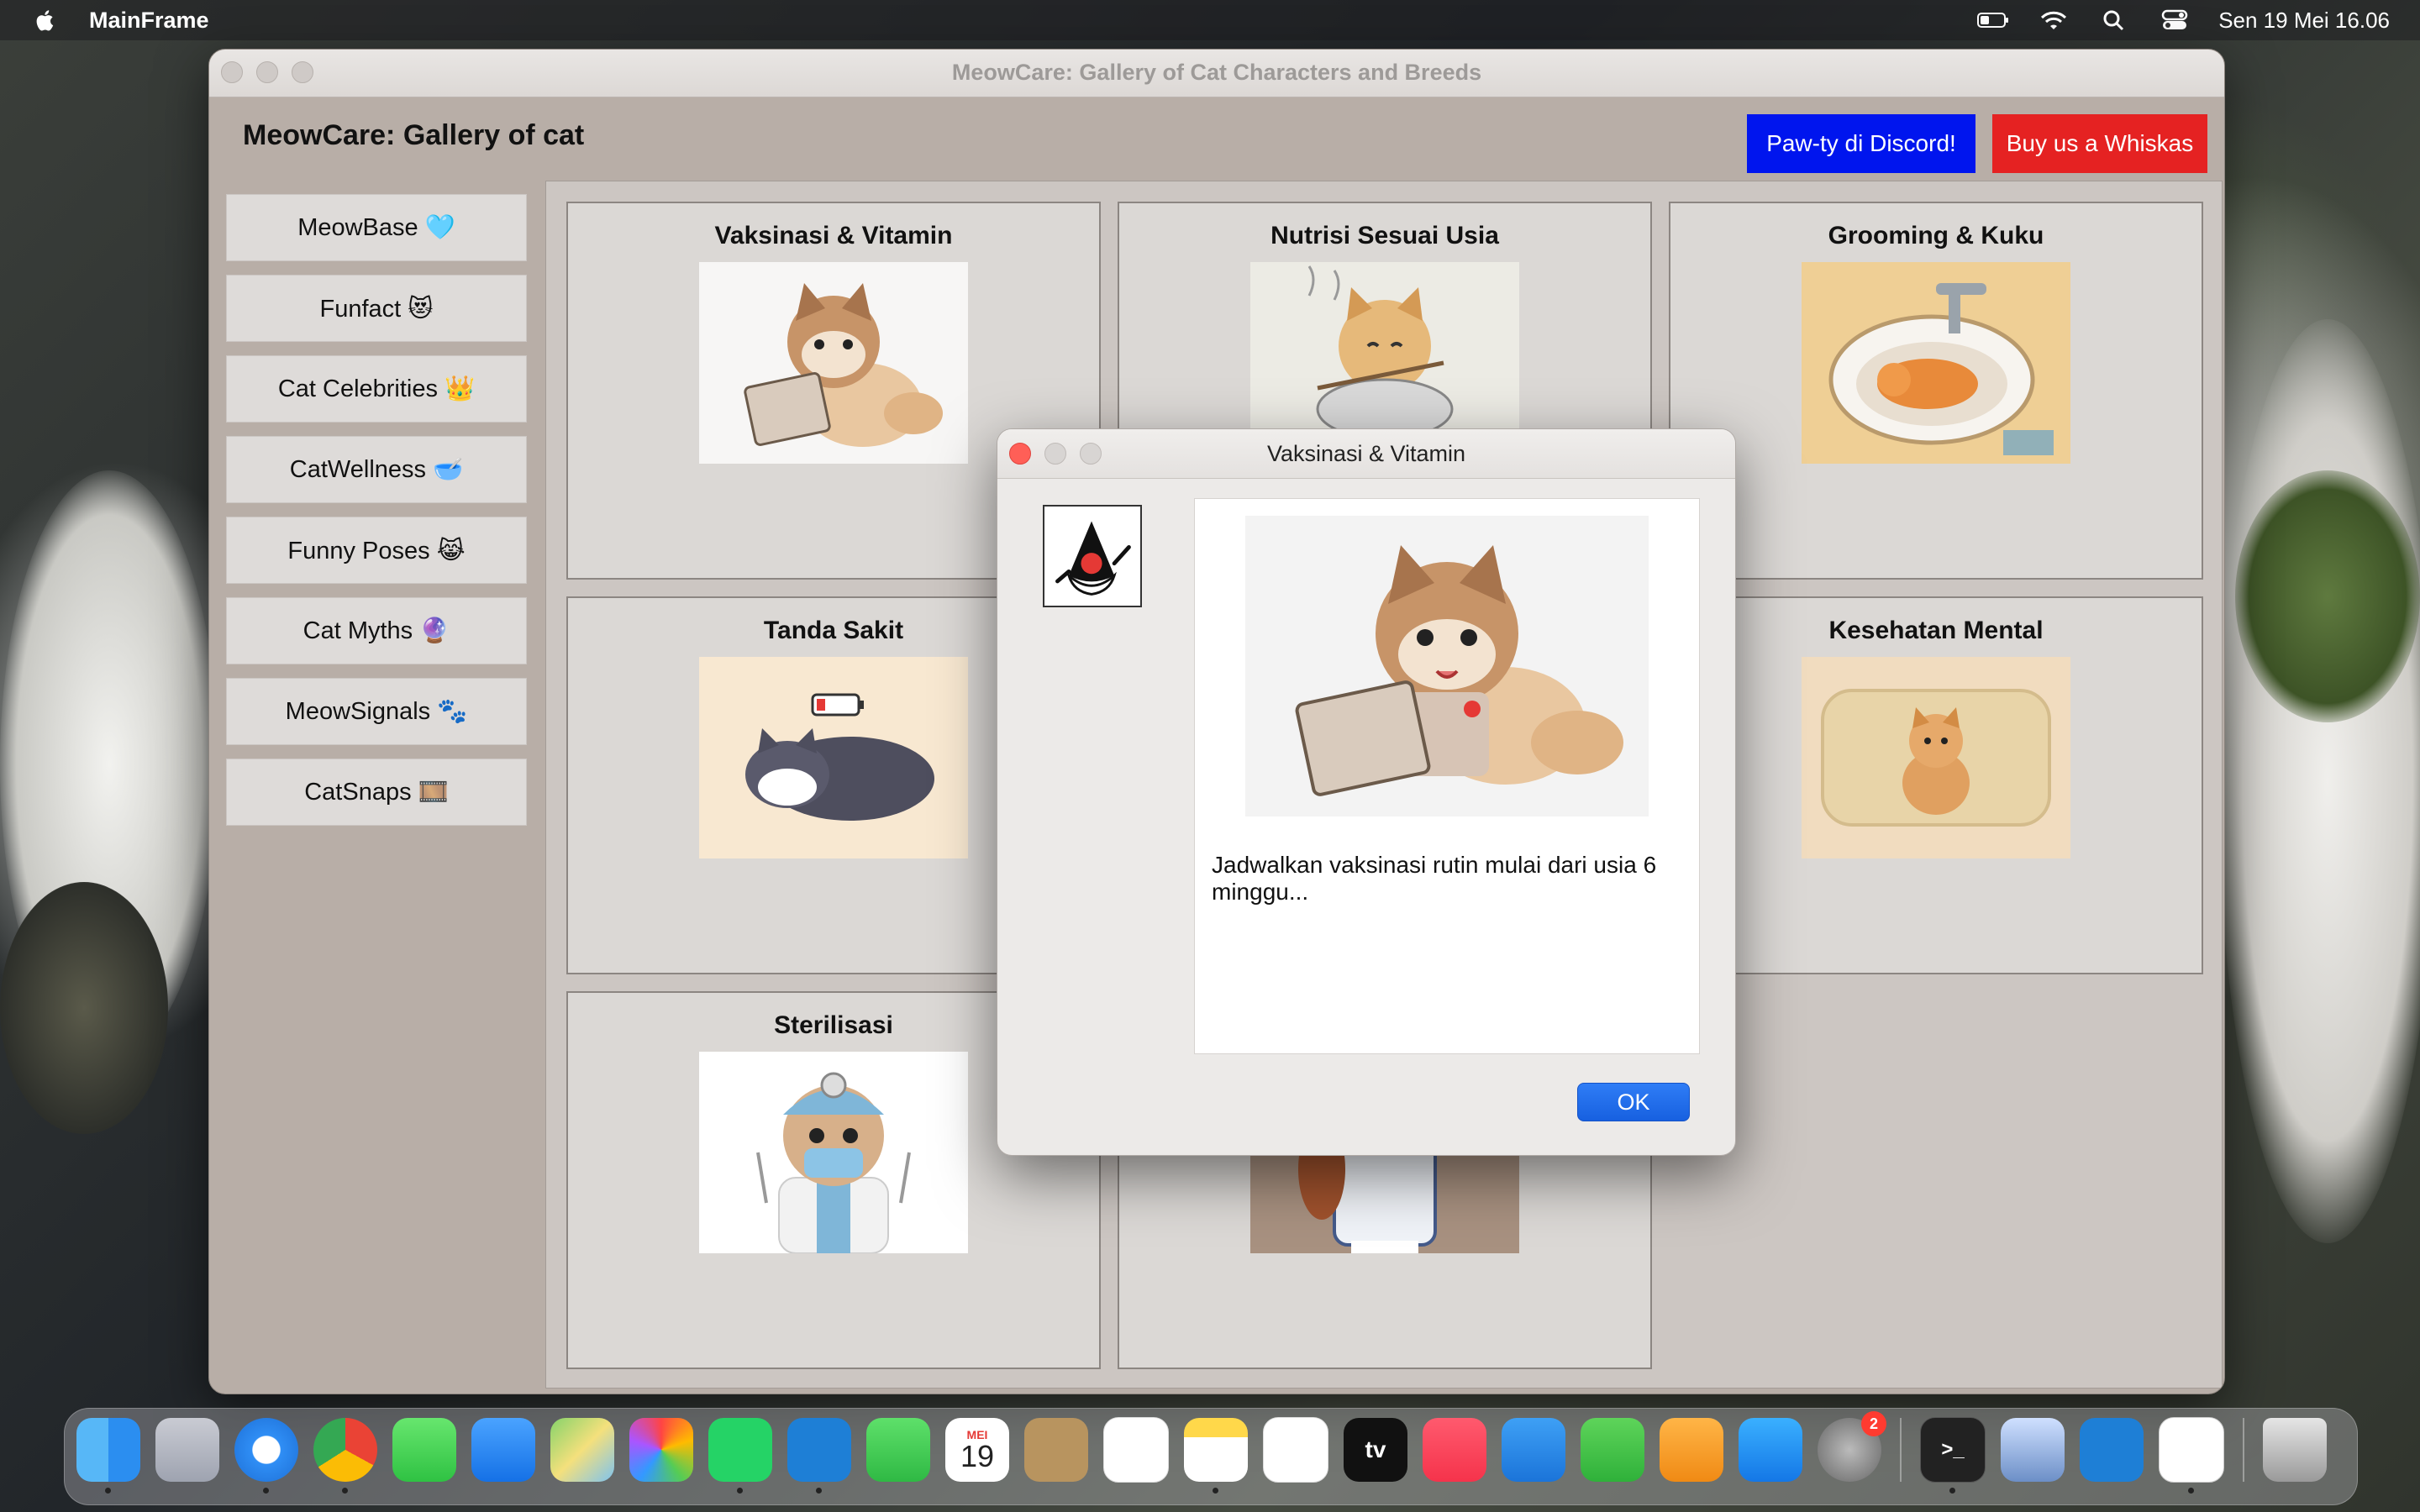 Image resolution: width=2420 pixels, height=1512 pixels. Describe the element at coordinates (977, 1456) in the screenshot. I see `calendar-day: 19` at that location.